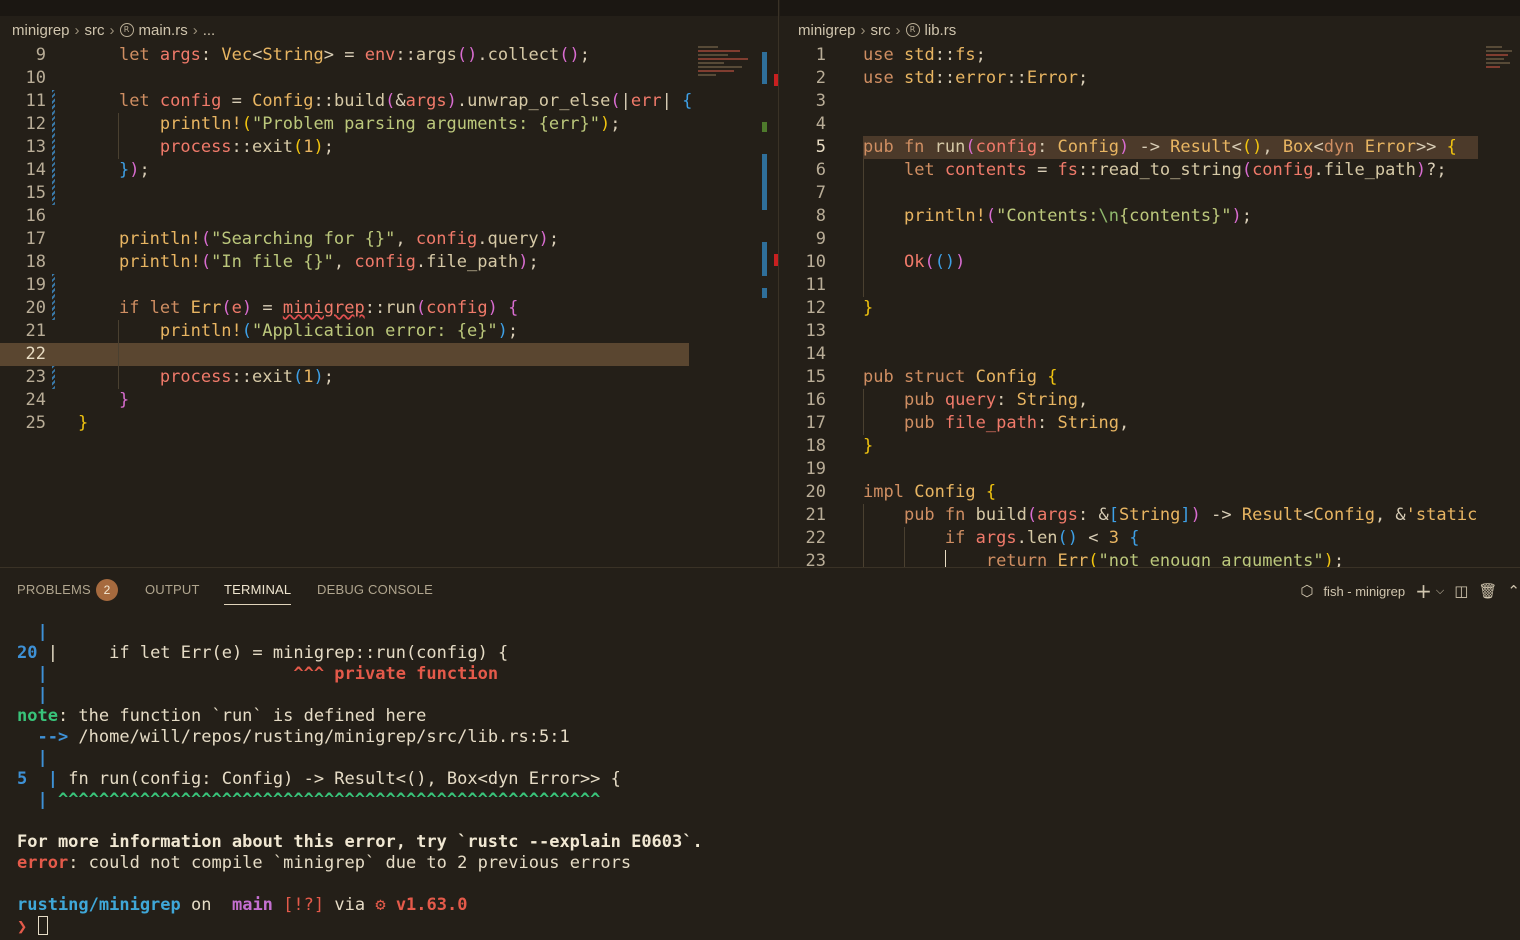 The width and height of the screenshot is (1520, 940). What do you see at coordinates (1150, 193) in the screenshot?
I see `code-line: 7` at bounding box center [1150, 193].